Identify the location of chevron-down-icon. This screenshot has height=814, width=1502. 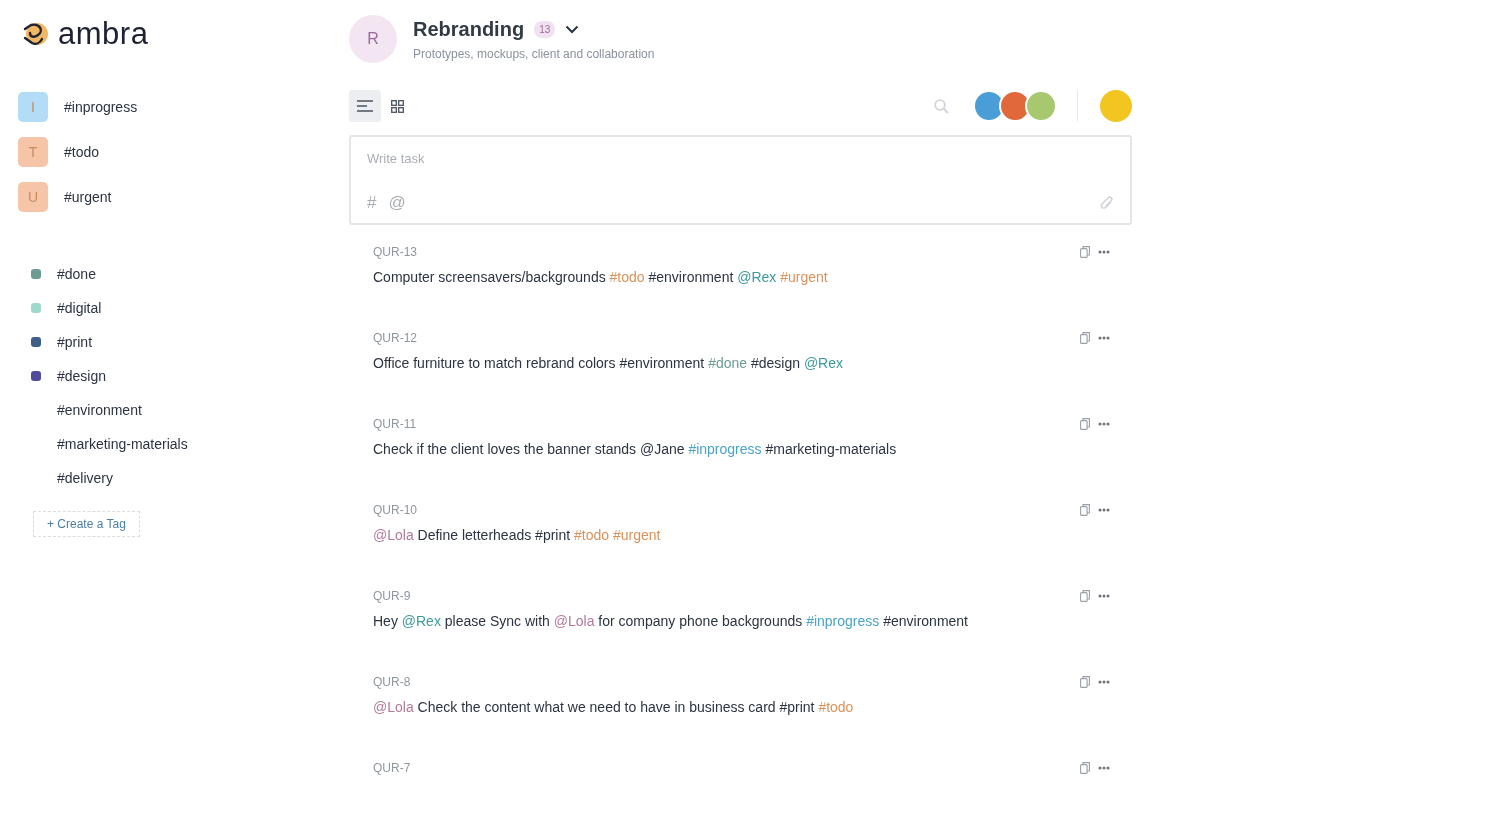
(572, 29).